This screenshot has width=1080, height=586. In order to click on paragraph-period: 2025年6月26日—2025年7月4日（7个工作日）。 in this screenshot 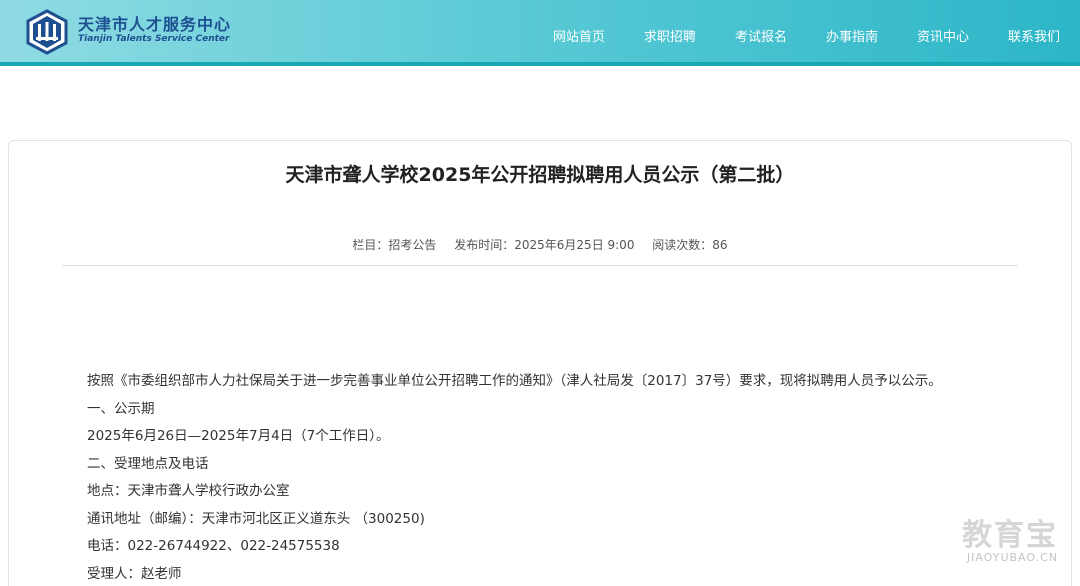, I will do `click(238, 436)`.